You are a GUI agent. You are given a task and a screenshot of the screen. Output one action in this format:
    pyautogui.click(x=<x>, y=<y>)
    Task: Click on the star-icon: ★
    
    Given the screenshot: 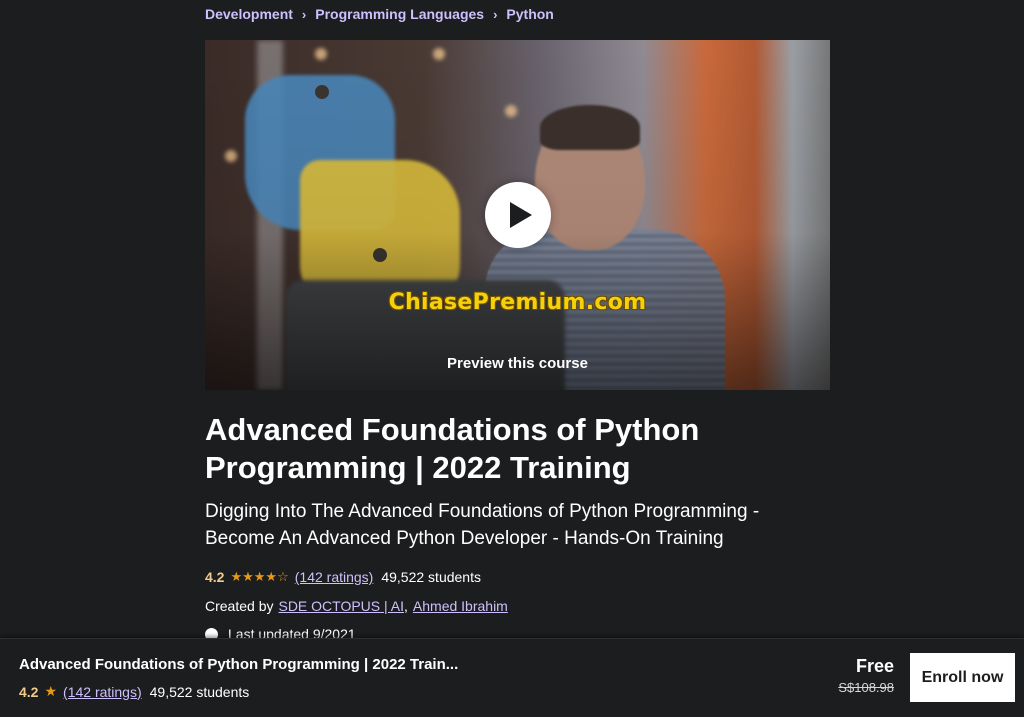 What is the action you would take?
    pyautogui.click(x=51, y=691)
    